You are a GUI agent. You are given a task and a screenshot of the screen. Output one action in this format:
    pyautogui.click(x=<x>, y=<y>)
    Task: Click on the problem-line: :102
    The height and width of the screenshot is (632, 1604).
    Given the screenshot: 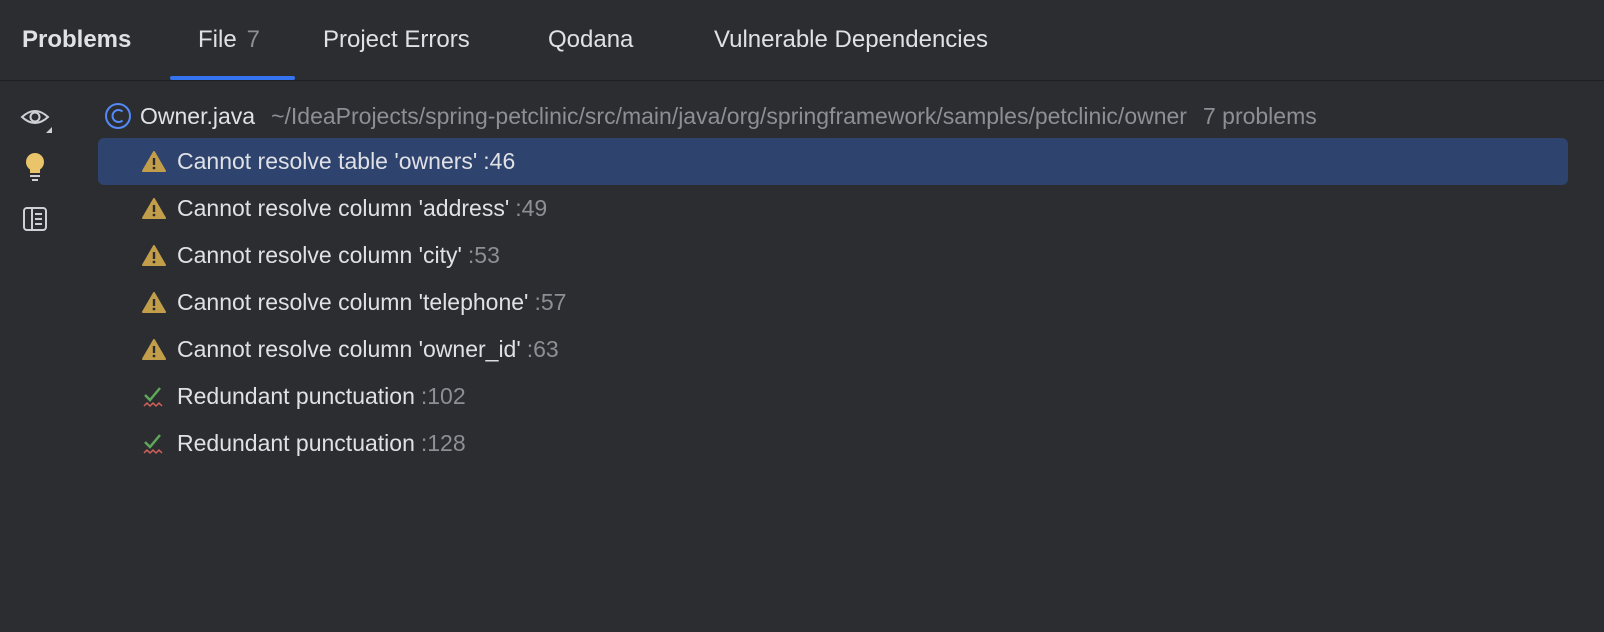 What is the action you would take?
    pyautogui.click(x=443, y=396)
    